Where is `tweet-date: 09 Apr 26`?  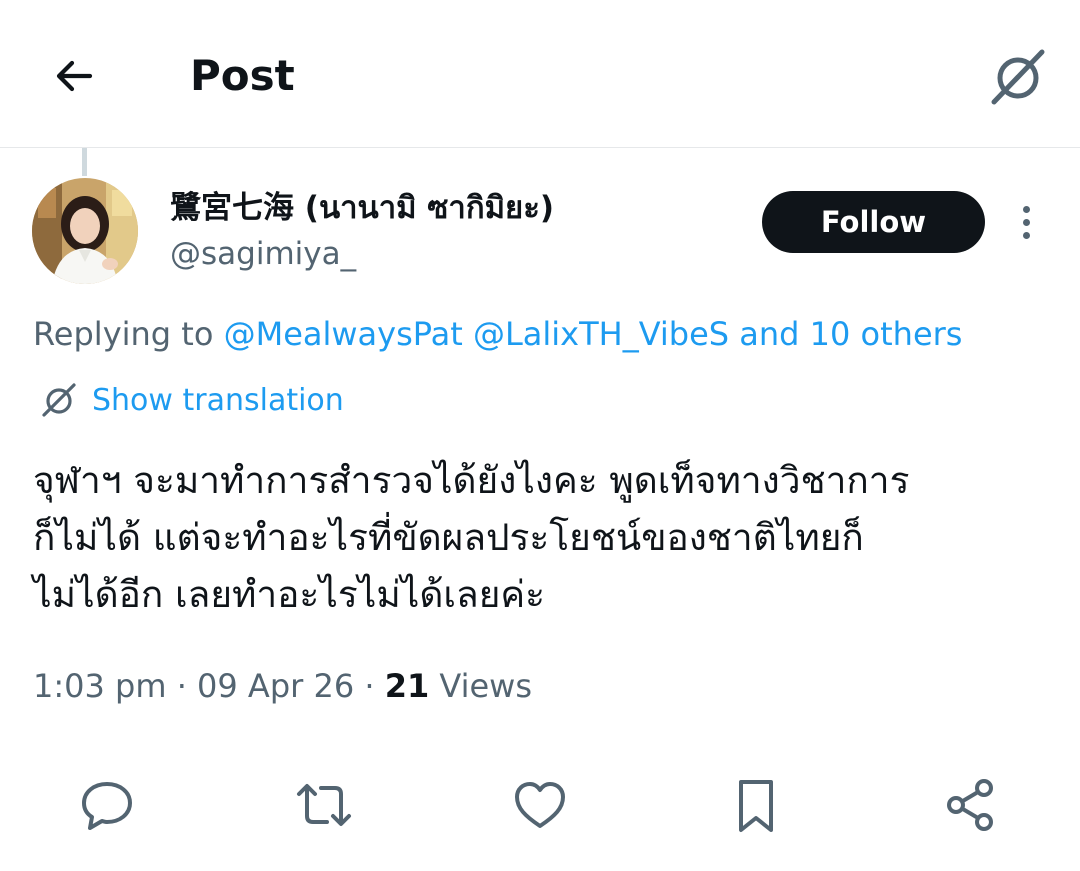 tweet-date: 09 Apr 26 is located at coordinates (275, 686).